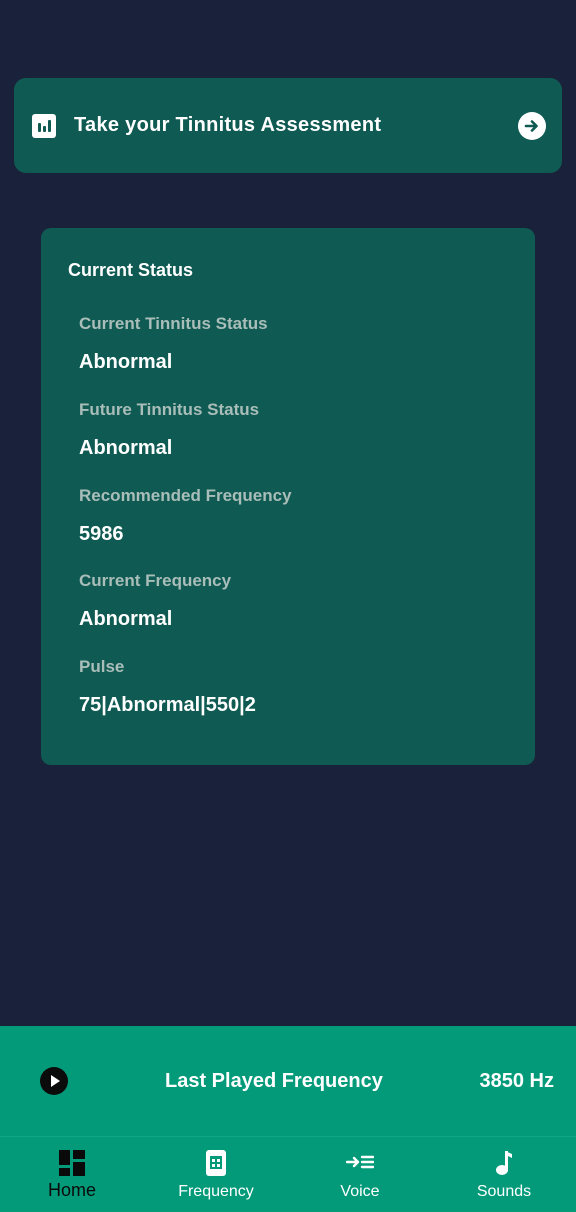 The width and height of the screenshot is (576, 1212). What do you see at coordinates (216, 1163) in the screenshot?
I see `frequency-icon` at bounding box center [216, 1163].